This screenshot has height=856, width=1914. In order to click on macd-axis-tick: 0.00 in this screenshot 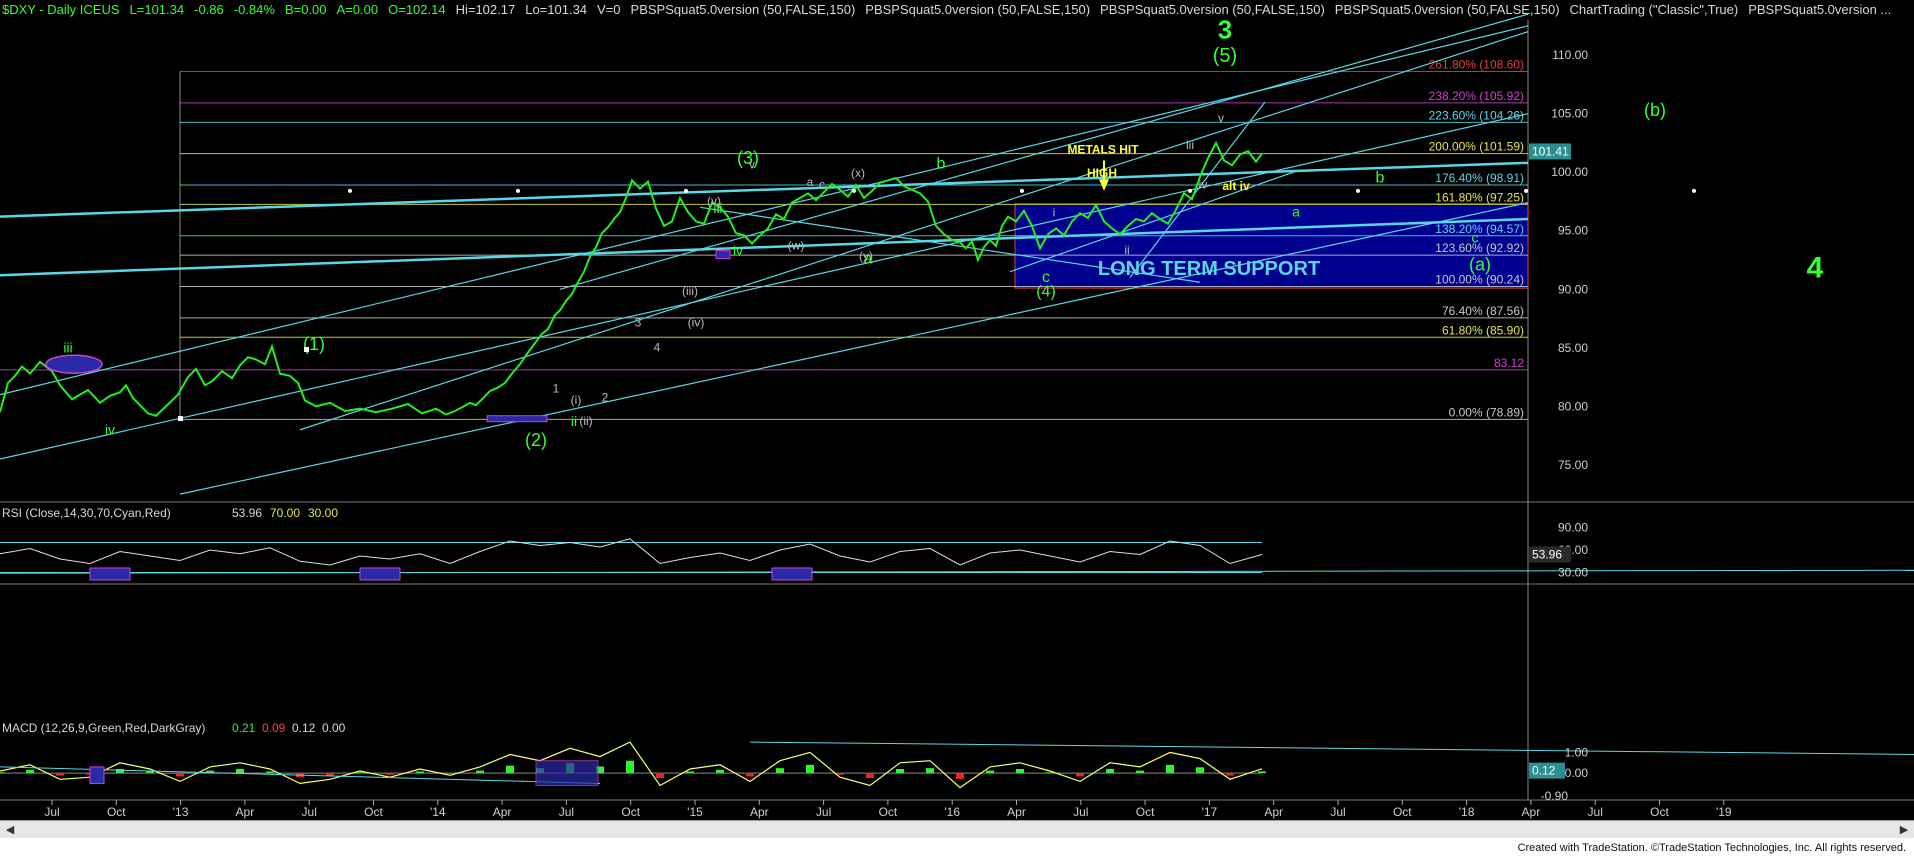, I will do `click(1577, 773)`.